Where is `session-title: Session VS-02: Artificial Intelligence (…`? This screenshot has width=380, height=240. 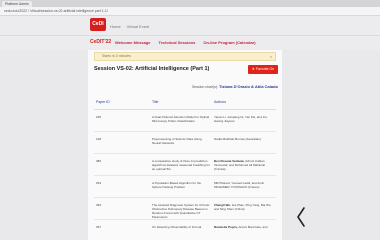 session-title: Session VS-02: Artificial Intelligence (… is located at coordinates (152, 69).